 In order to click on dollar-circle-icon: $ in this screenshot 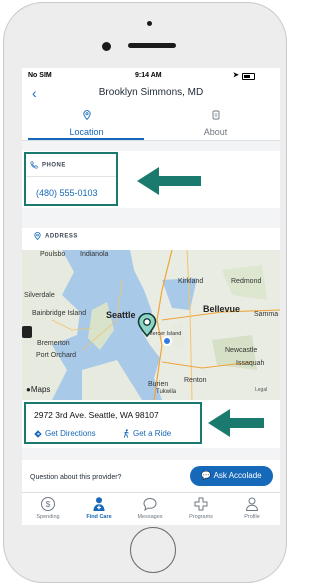, I will do `click(48, 504)`.